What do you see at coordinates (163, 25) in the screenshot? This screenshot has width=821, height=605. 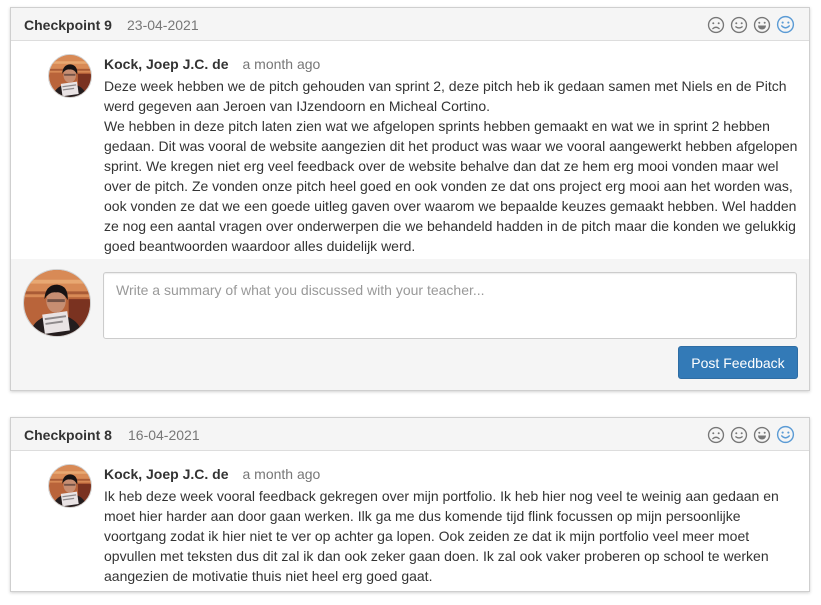 I see `checkpoint-date: 23-04-2021` at bounding box center [163, 25].